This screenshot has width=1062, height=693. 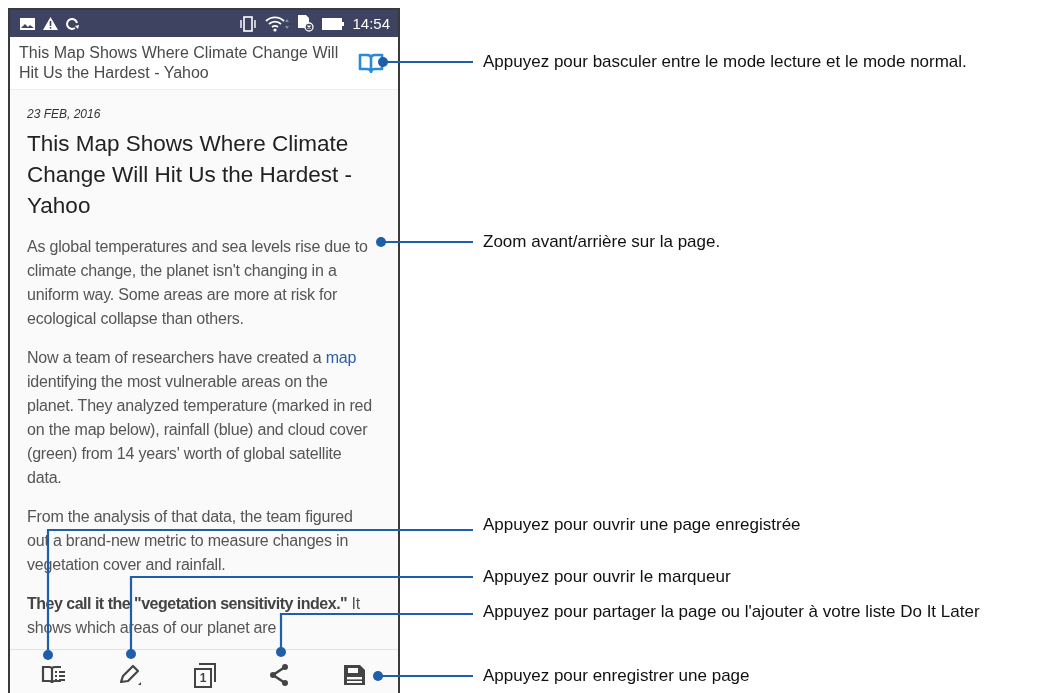 I want to click on wifi-icon, so click(x=277, y=23).